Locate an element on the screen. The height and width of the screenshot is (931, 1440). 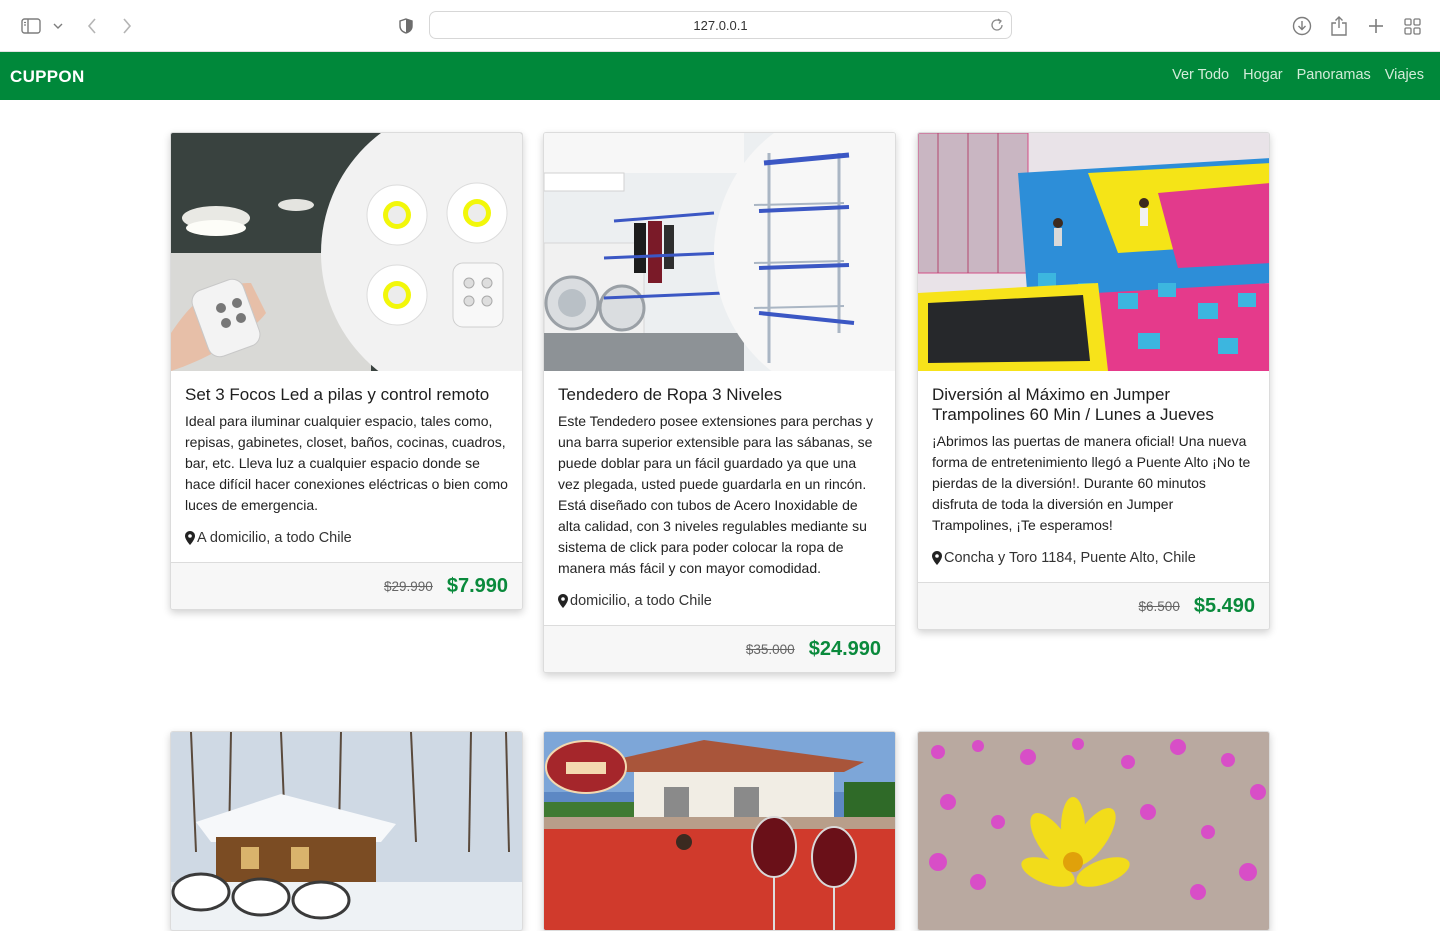
card-location: A domicilio, a todo Chile is located at coordinates (346, 538).